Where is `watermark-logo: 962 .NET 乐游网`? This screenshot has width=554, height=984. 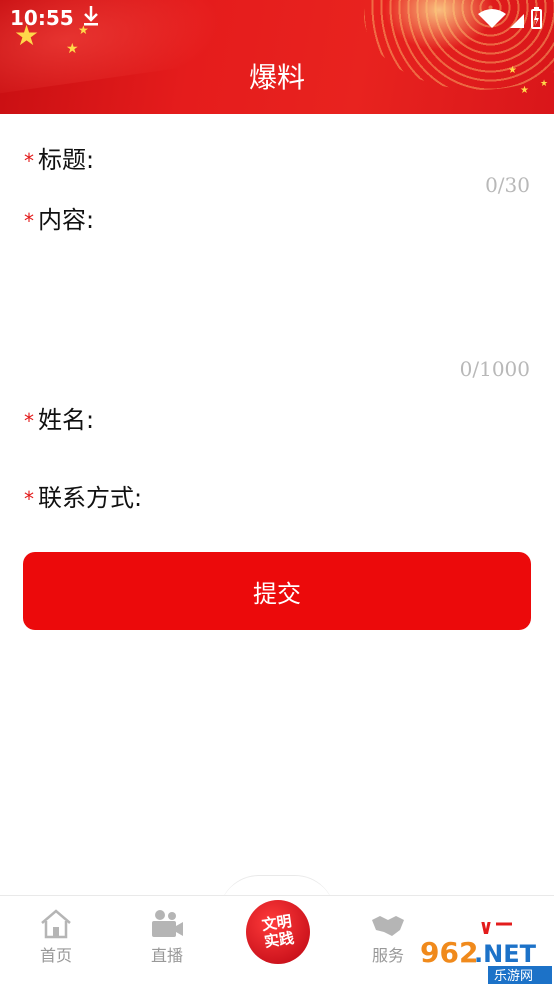
watermark-logo: 962 .NET 乐游网 is located at coordinates (485, 953).